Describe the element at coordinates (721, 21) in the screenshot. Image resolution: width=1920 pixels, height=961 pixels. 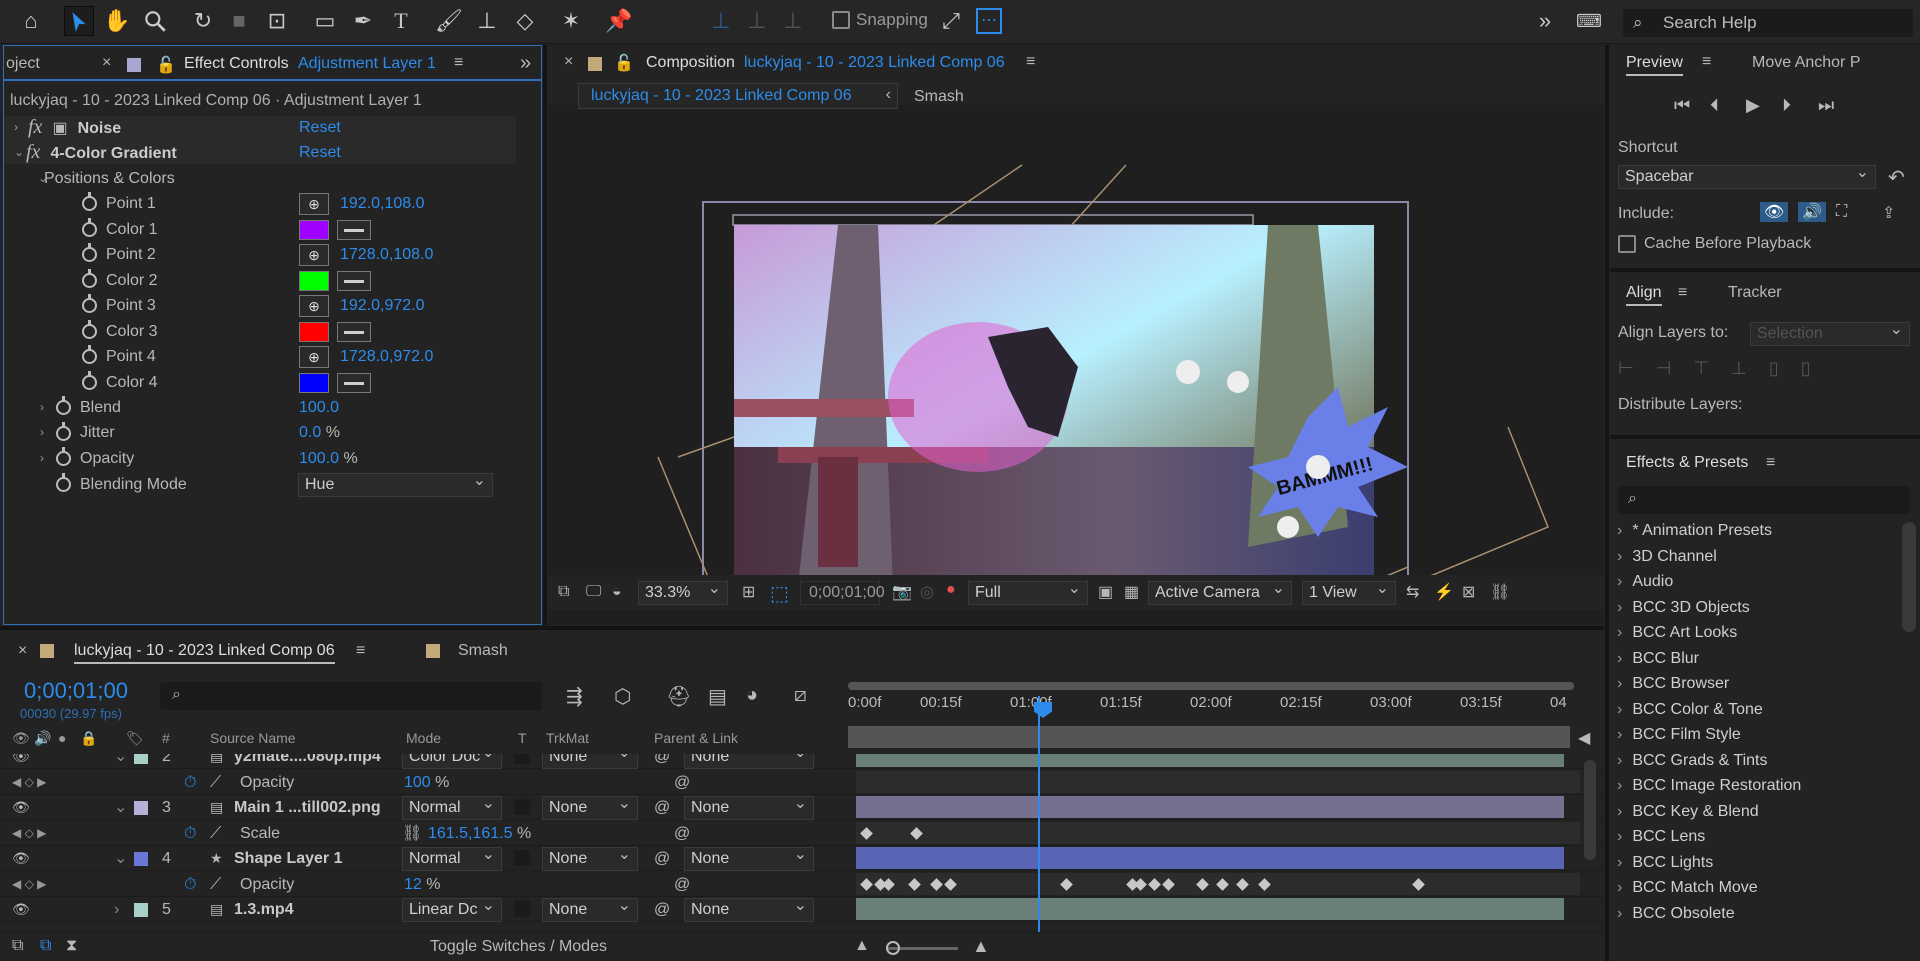
I see `local-axis-icon: ⊥` at that location.